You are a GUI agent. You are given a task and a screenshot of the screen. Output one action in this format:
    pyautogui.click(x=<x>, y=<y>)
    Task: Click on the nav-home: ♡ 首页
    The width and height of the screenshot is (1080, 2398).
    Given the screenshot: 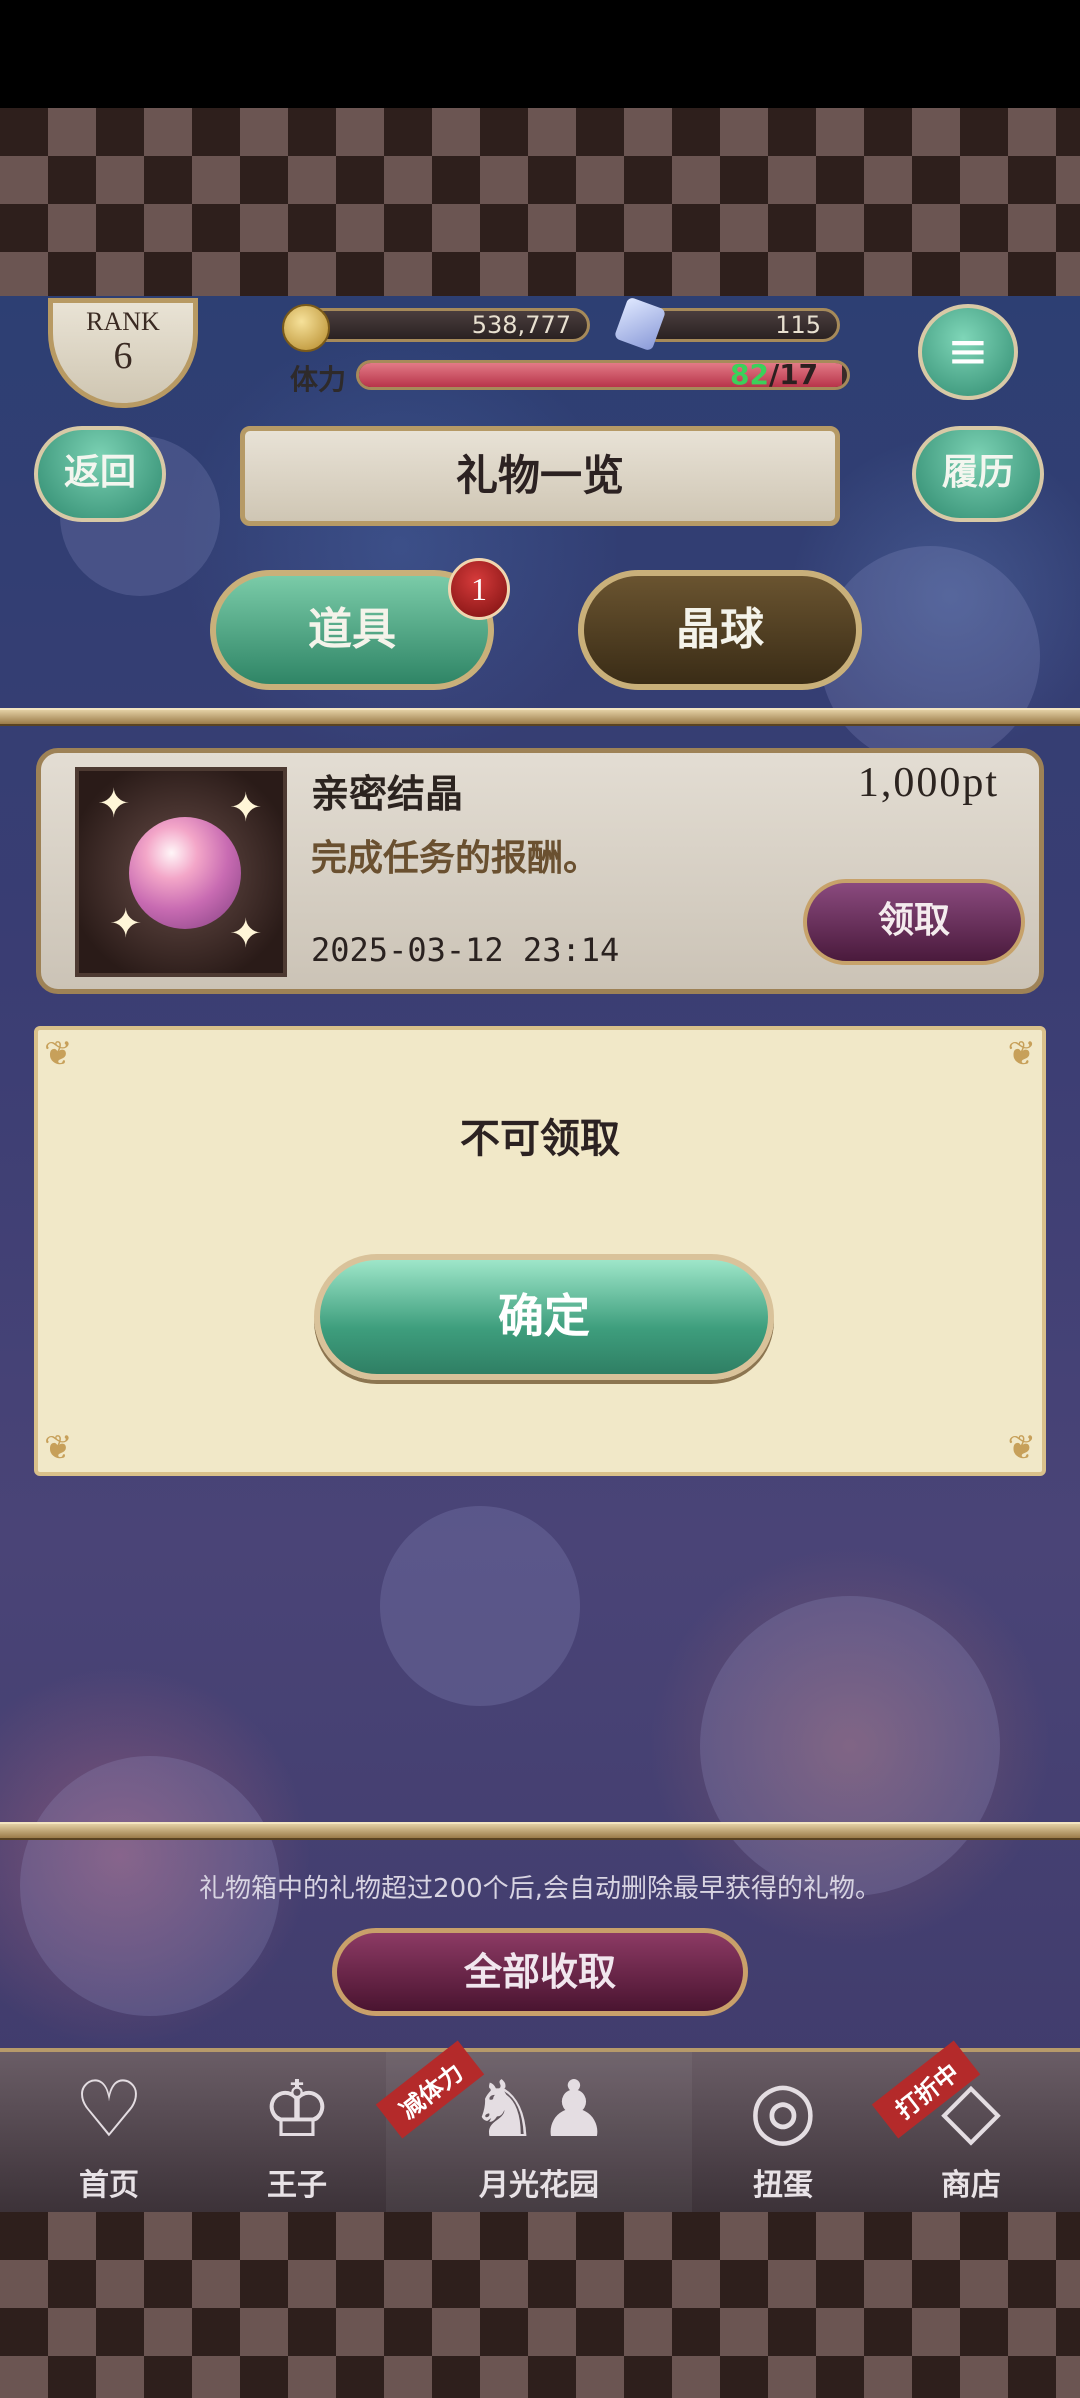 What is the action you would take?
    pyautogui.click(x=109, y=2132)
    